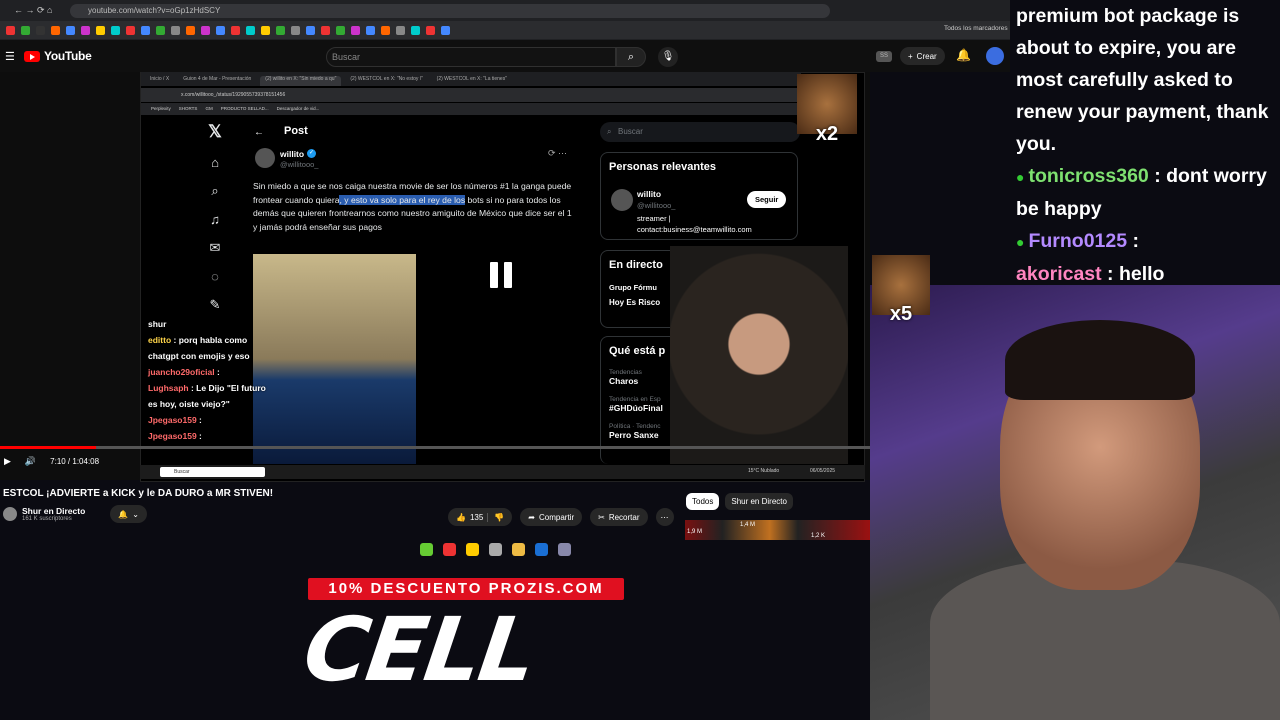 Image resolution: width=1280 pixels, height=720 pixels. What do you see at coordinates (480, 517) in the screenshot?
I see `like-button: 👍 135 👎` at bounding box center [480, 517].